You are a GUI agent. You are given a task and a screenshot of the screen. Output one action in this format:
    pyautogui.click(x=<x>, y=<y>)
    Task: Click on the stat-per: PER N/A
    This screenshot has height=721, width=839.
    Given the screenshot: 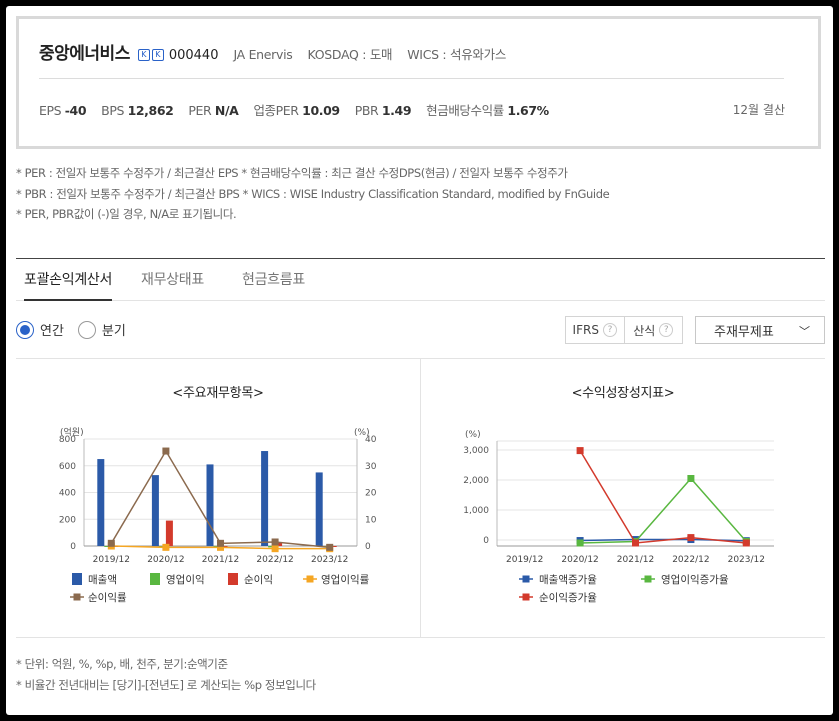 What is the action you would take?
    pyautogui.click(x=213, y=110)
    